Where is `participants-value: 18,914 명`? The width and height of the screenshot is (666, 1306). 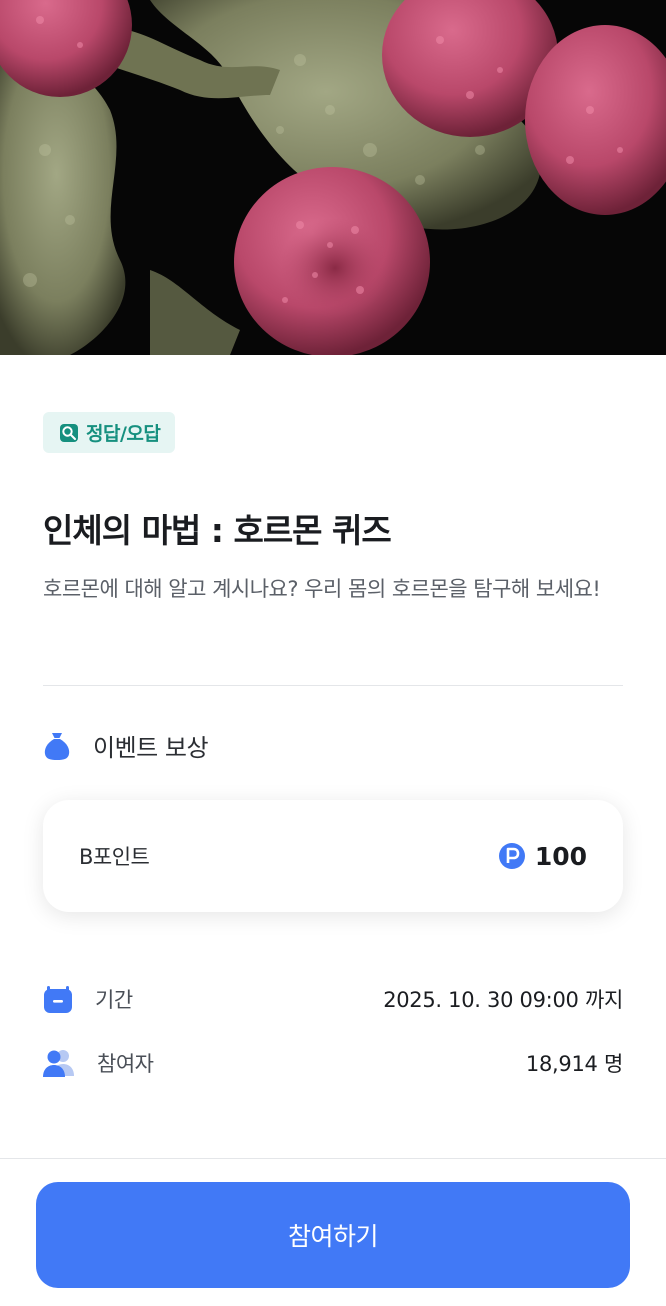 participants-value: 18,914 명 is located at coordinates (574, 1064).